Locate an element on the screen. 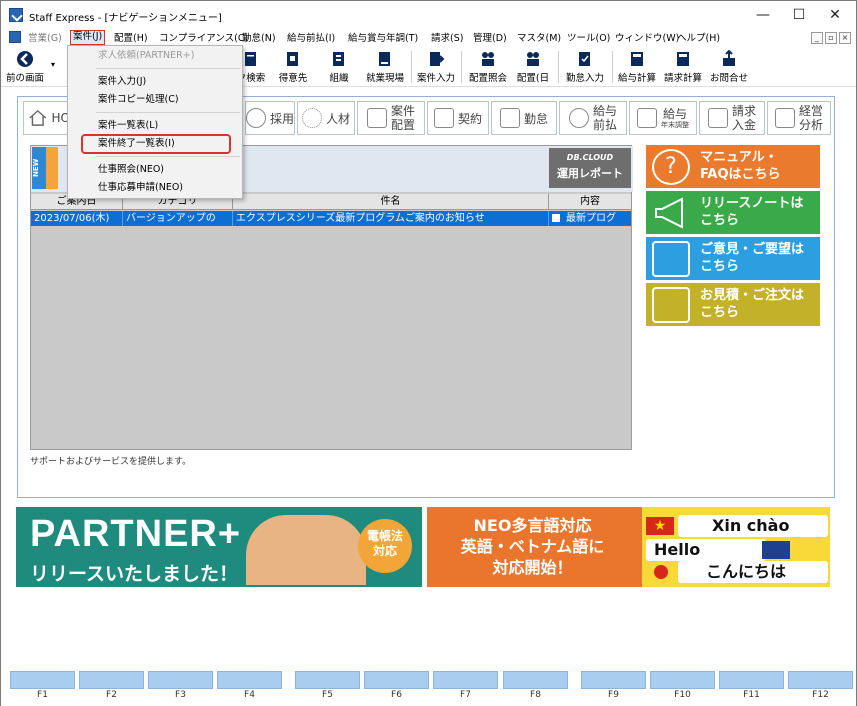 The width and height of the screenshot is (857, 706). mdi-app-icon is located at coordinates (15, 37).